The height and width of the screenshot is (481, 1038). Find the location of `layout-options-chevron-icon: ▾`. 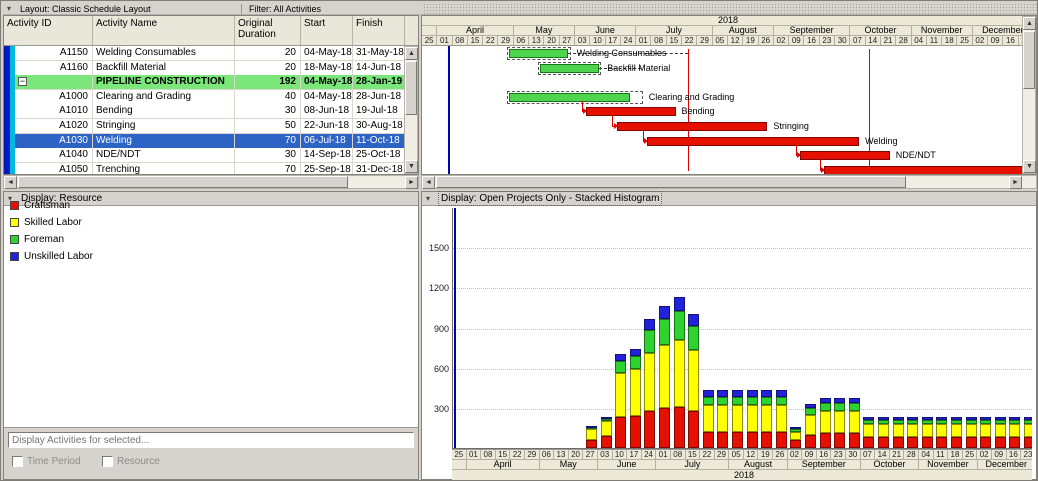

layout-options-chevron-icon: ▾ is located at coordinates (9, 9).